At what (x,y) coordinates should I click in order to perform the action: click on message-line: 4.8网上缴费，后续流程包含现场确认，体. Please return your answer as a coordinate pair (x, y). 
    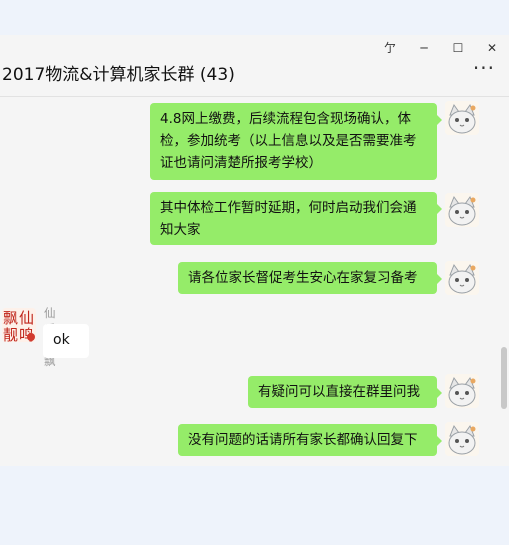
    Looking at the image, I should click on (285, 119).